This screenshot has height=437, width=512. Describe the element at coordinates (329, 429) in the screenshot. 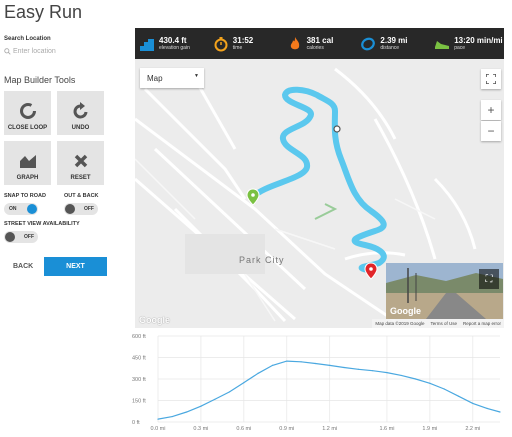

I see `x-tick-label: 1.2 mi` at that location.